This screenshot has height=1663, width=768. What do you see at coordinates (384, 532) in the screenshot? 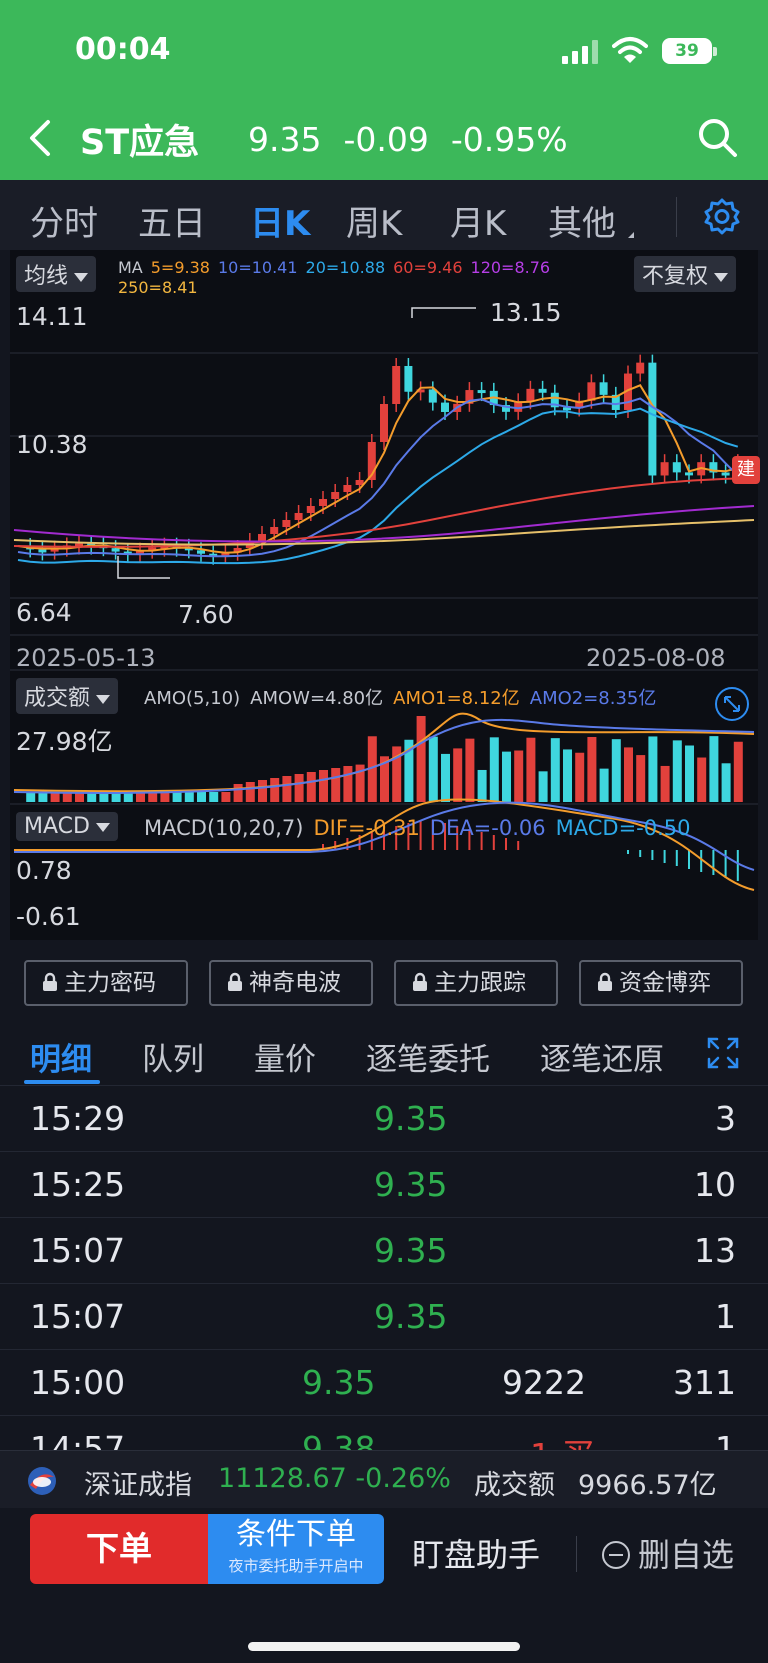
I see `ma250-line` at bounding box center [384, 532].